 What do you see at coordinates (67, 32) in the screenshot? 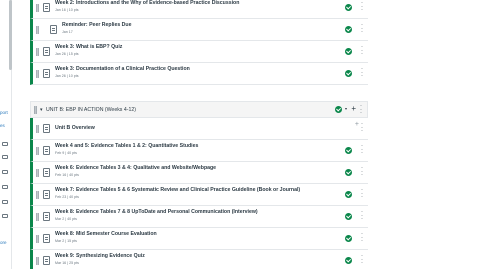
I see `item-meta: Jan 17` at bounding box center [67, 32].